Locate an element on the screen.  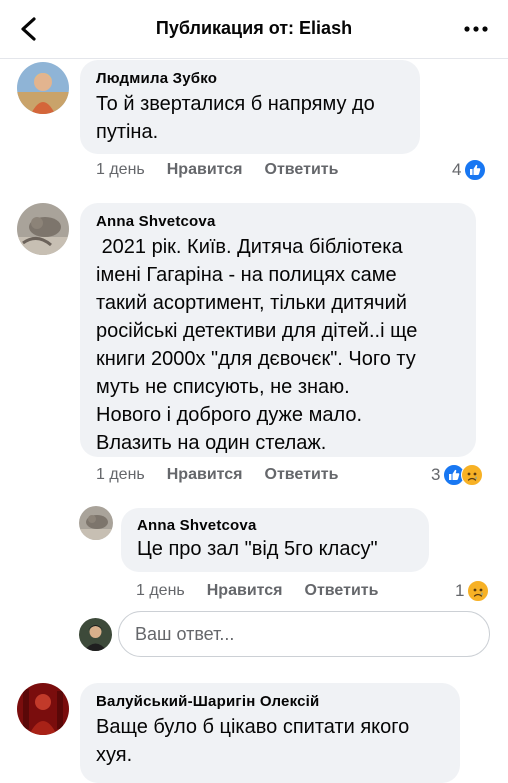
more-dots-icon is located at coordinates (476, 29).